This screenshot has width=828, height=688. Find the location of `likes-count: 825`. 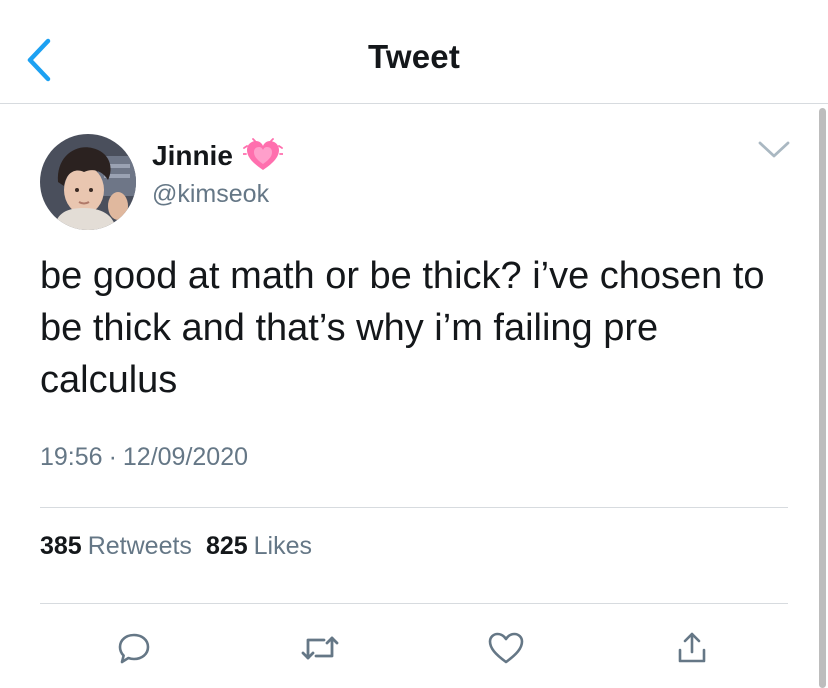

likes-count: 825 is located at coordinates (226, 546).